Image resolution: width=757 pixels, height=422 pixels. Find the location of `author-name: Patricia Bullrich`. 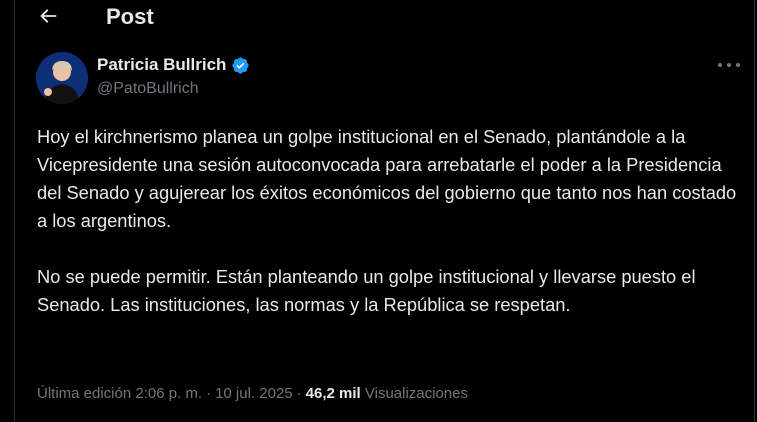

author-name: Patricia Bullrich is located at coordinates (161, 65).